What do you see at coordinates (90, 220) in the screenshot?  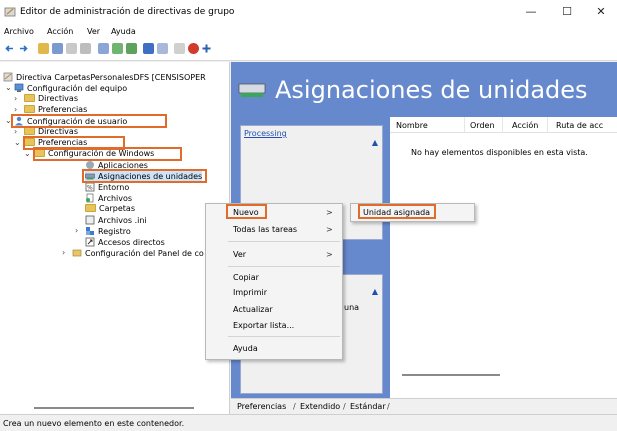 I see `ini-file-icon` at bounding box center [90, 220].